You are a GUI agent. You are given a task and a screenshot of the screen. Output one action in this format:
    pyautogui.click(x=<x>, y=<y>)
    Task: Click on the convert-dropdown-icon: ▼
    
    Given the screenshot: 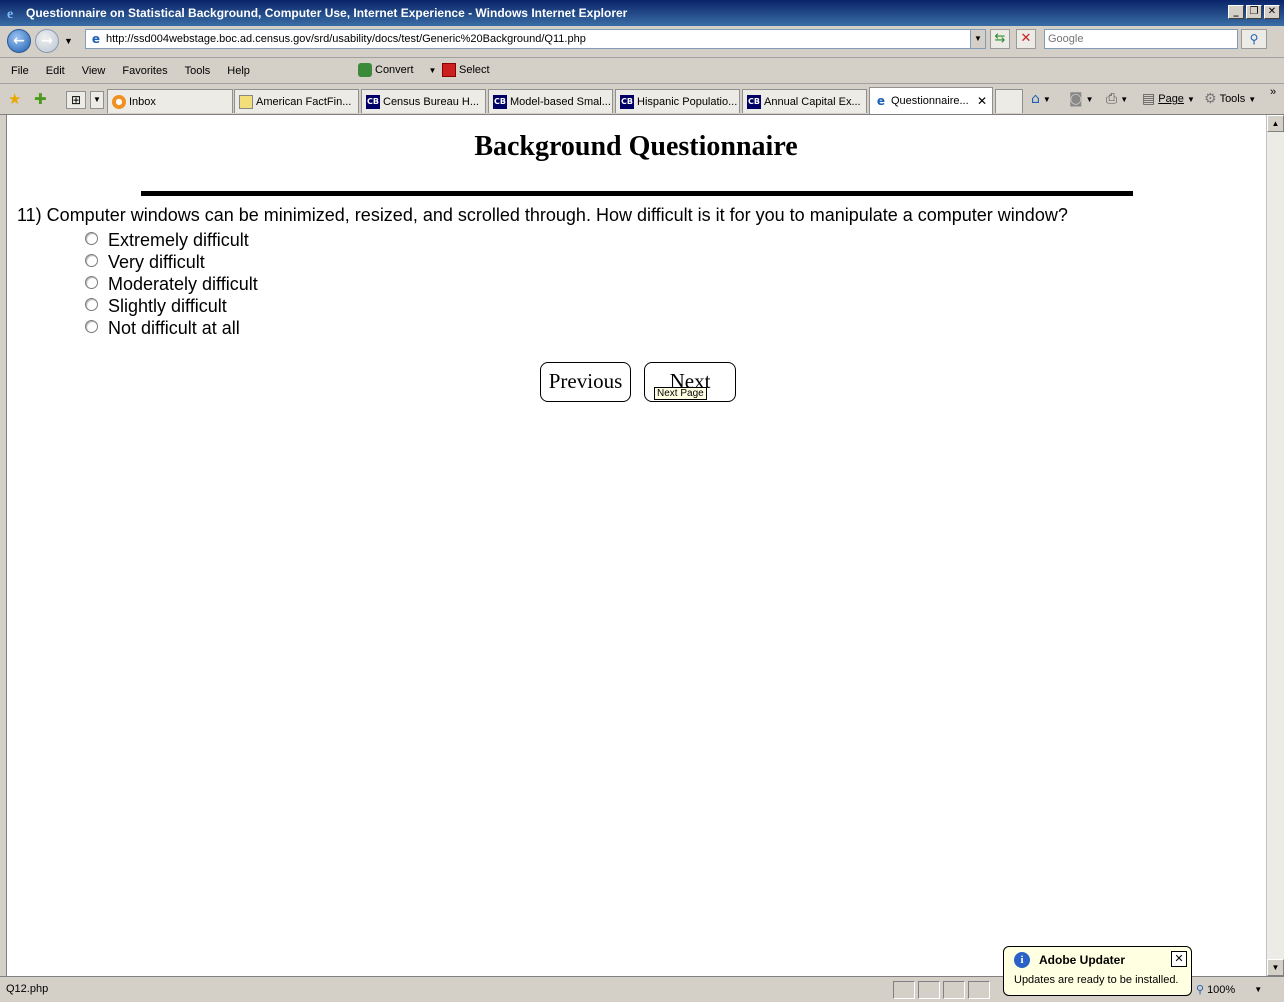 What is the action you would take?
    pyautogui.click(x=433, y=70)
    